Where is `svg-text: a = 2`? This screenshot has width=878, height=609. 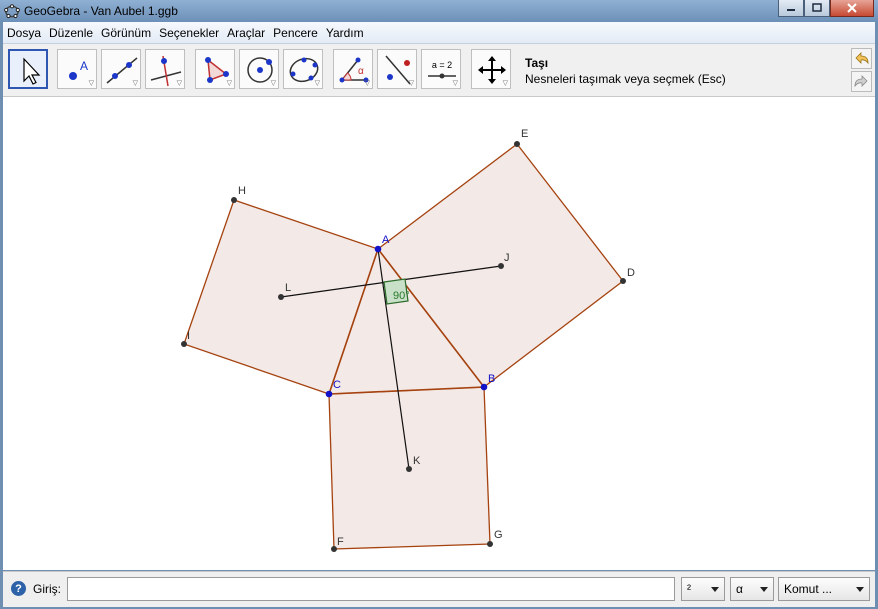
svg-text: a = 2 is located at coordinates (442, 65).